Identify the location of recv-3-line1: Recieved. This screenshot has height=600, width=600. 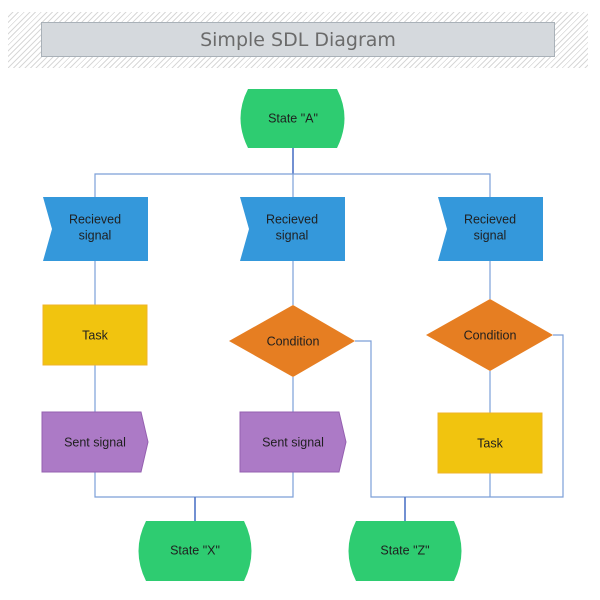
(490, 219).